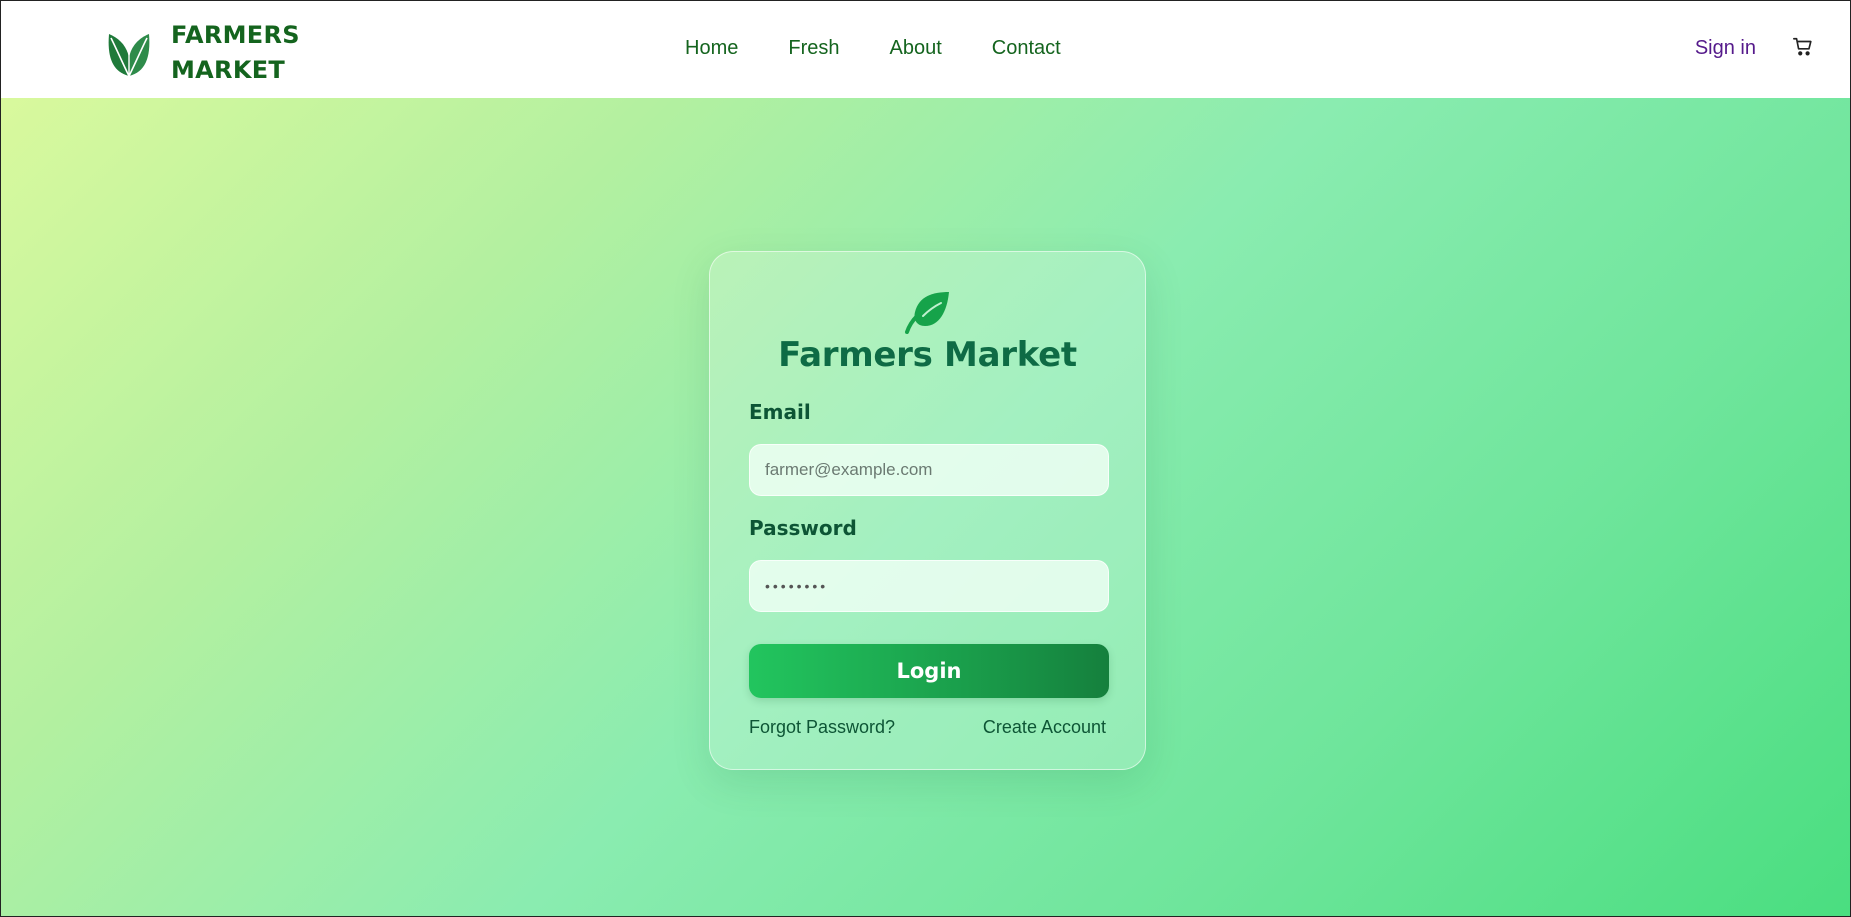 Image resolution: width=1851 pixels, height=917 pixels. What do you see at coordinates (813, 48) in the screenshot?
I see `nav-link-fresh: Fresh` at bounding box center [813, 48].